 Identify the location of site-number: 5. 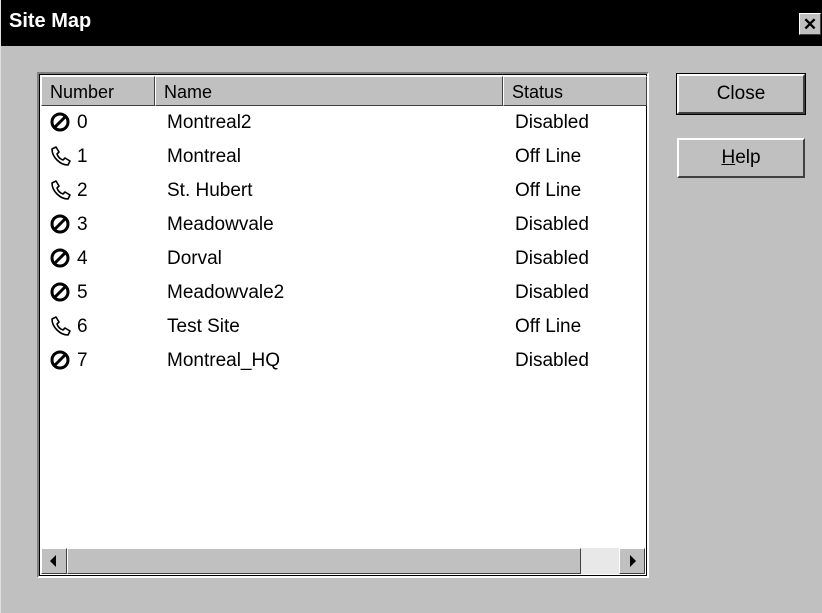
(82, 292).